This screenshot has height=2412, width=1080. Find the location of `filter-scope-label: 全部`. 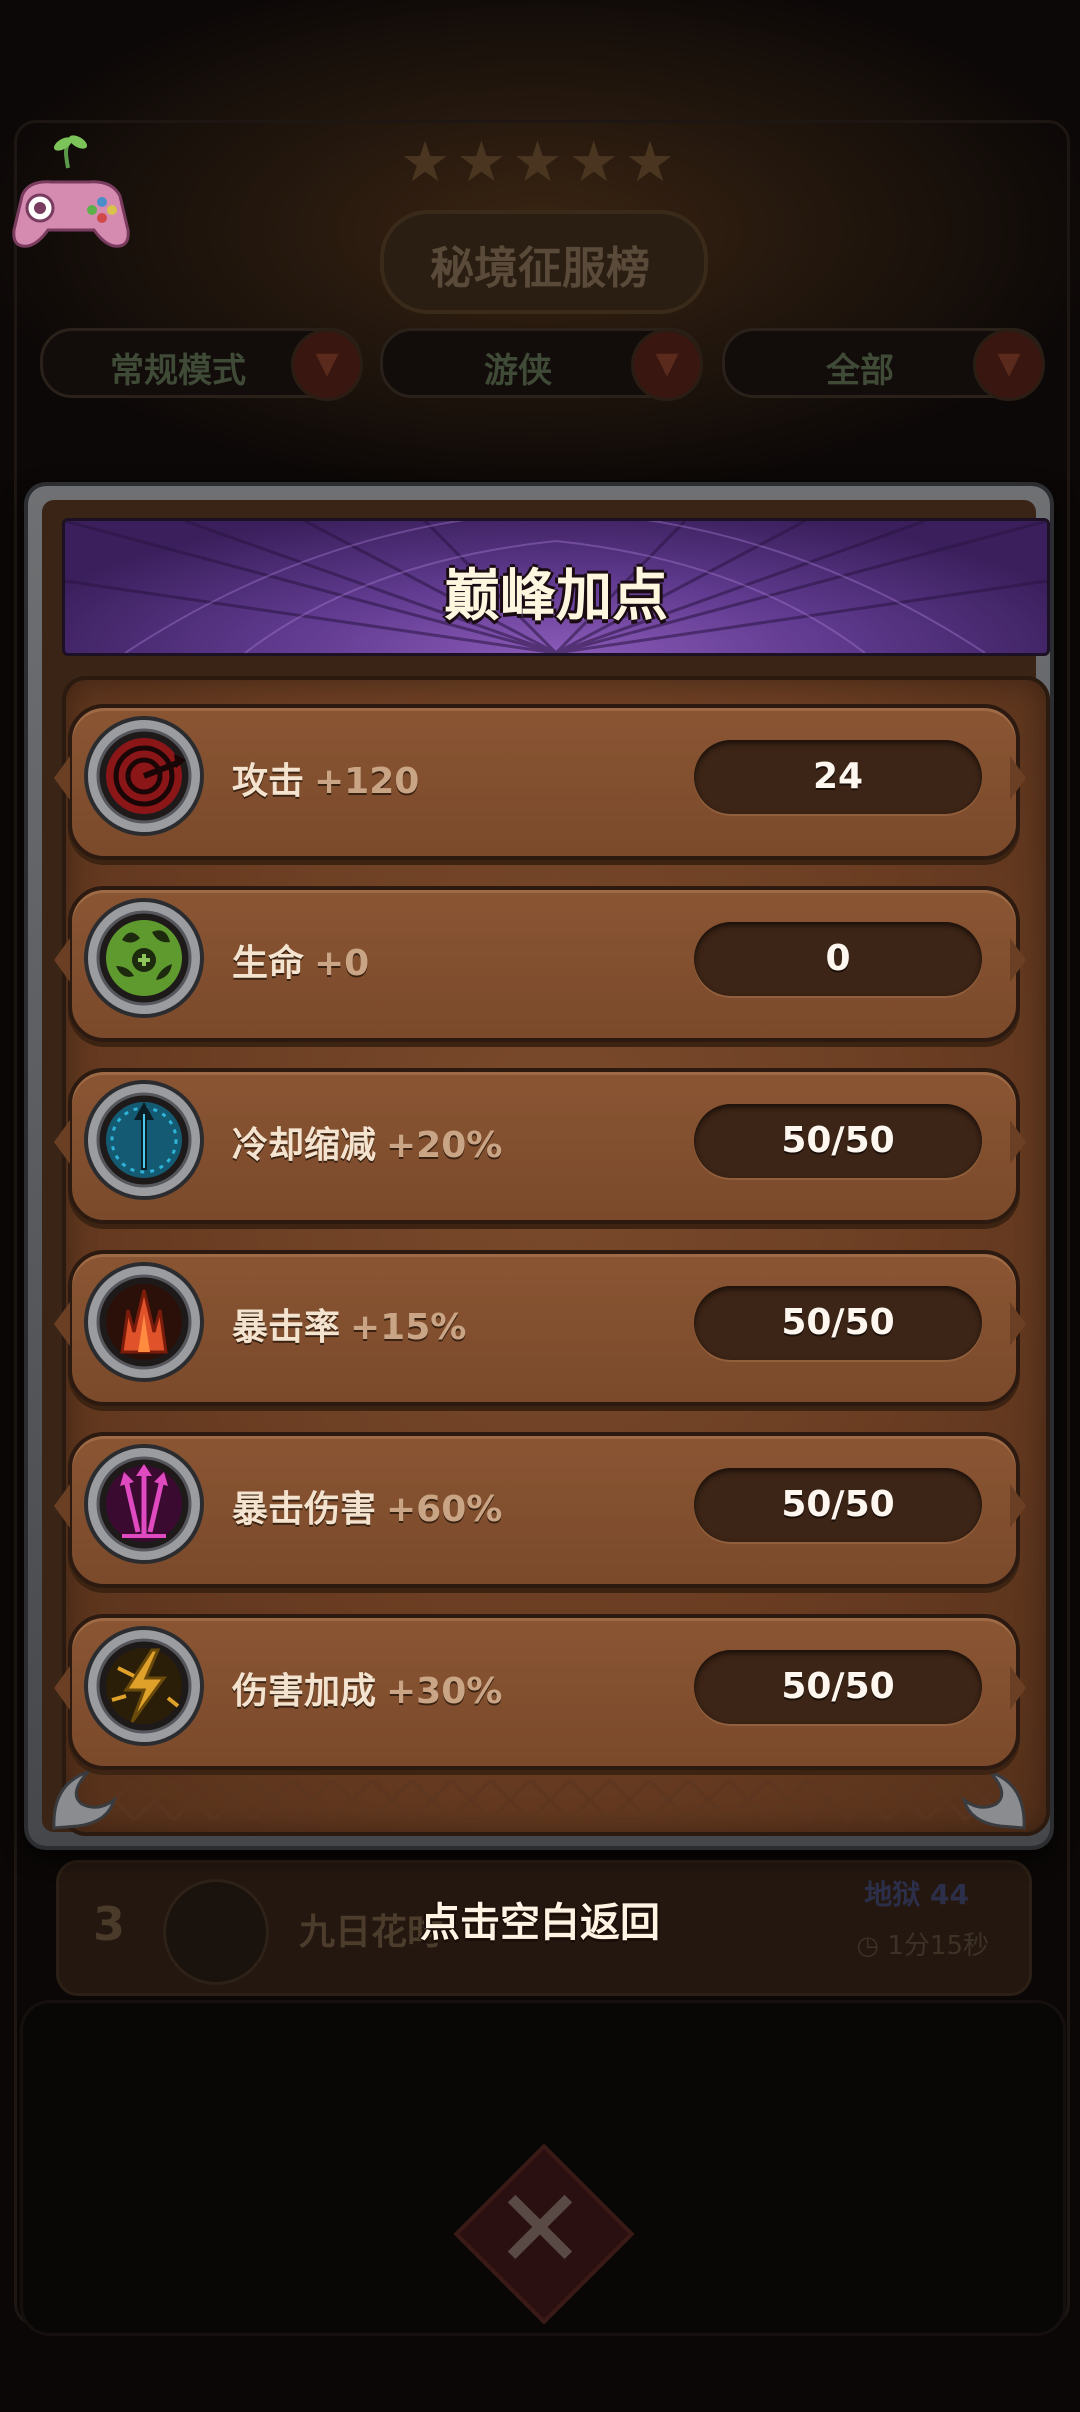

filter-scope-label: 全部 is located at coordinates (860, 371).